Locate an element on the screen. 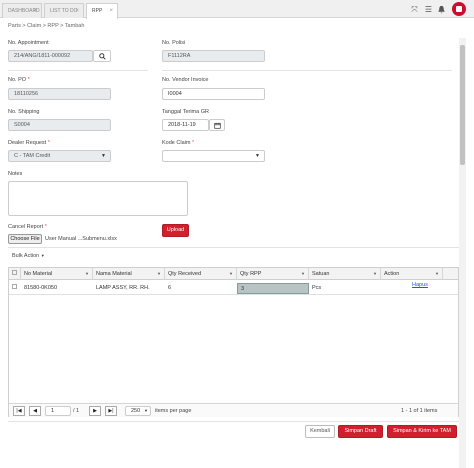 The height and width of the screenshot is (468, 474). no-shipping-field: S0004 is located at coordinates (59, 125).